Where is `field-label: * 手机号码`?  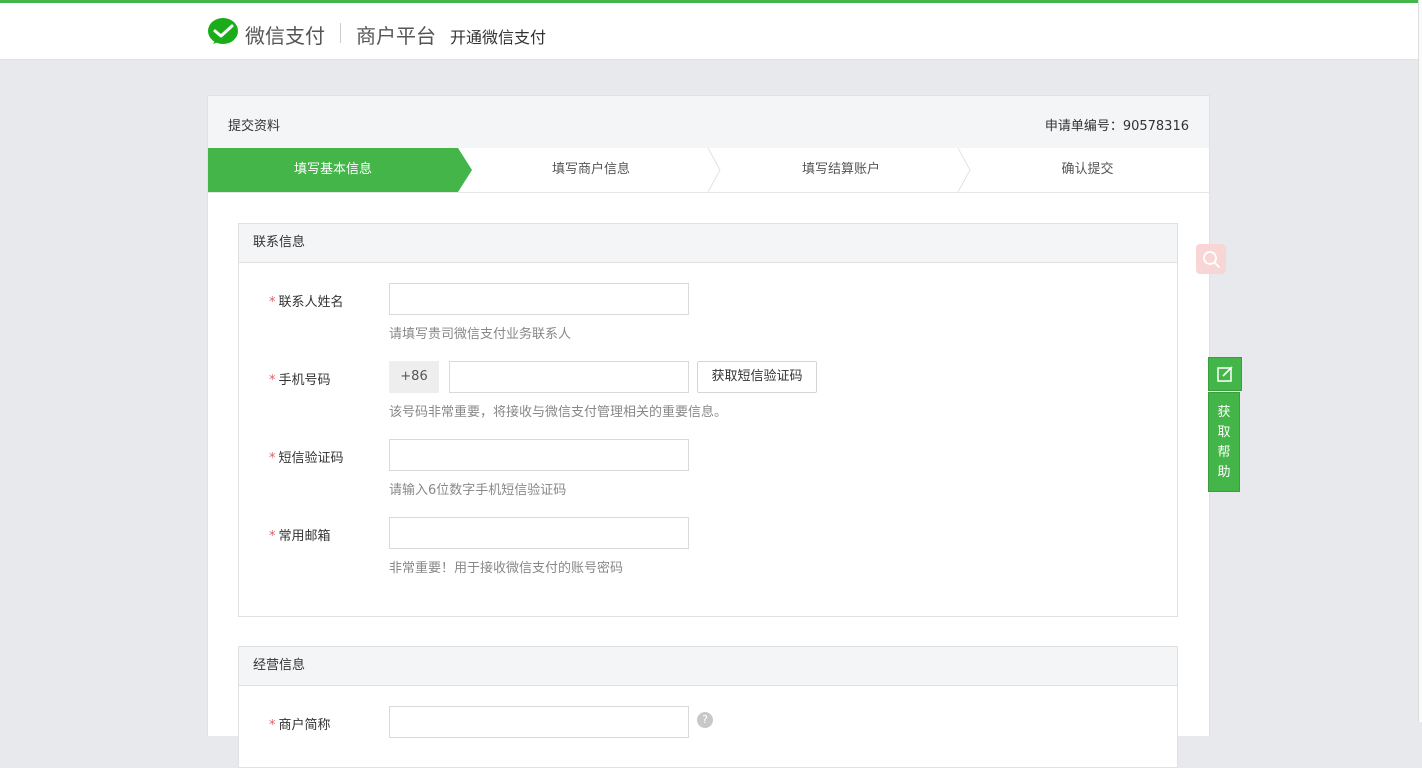 field-label: * 手机号码 is located at coordinates (300, 378).